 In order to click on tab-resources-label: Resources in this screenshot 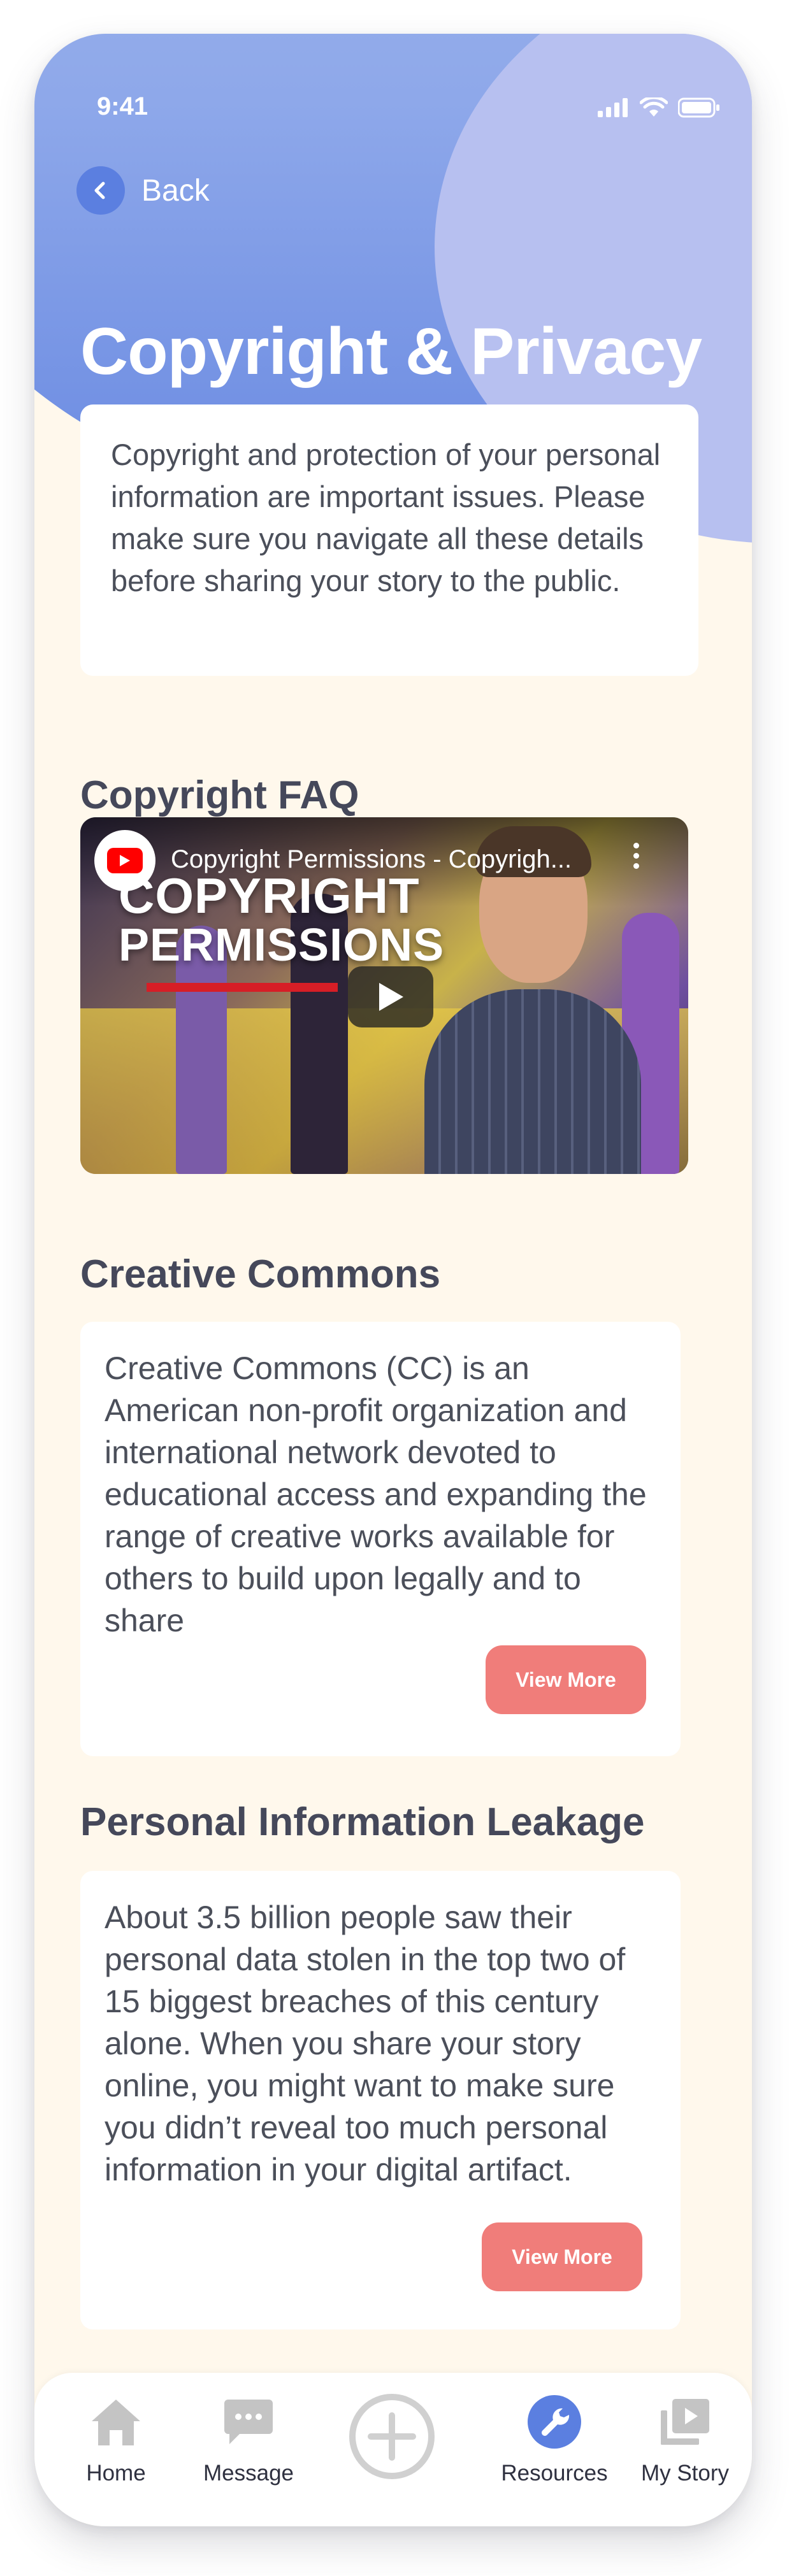, I will do `click(554, 2473)`.